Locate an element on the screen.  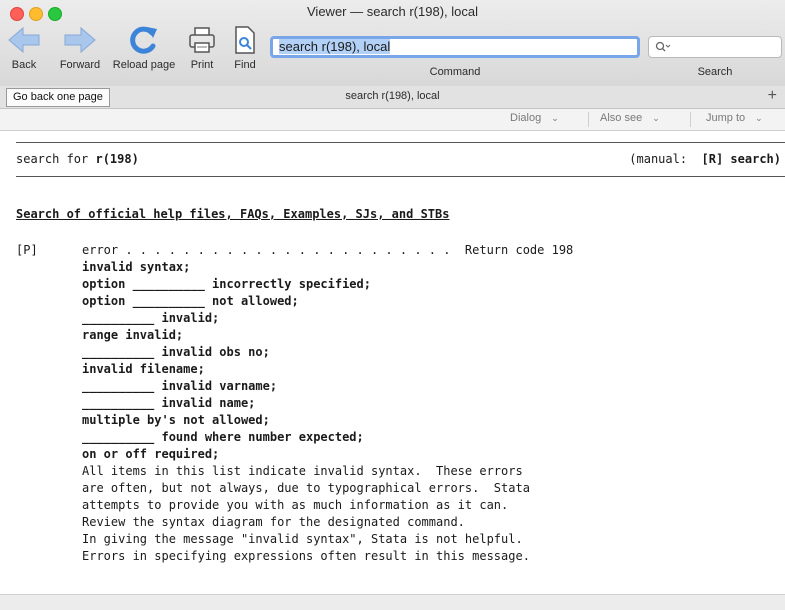
find-document-icon is located at coordinates (245, 40).